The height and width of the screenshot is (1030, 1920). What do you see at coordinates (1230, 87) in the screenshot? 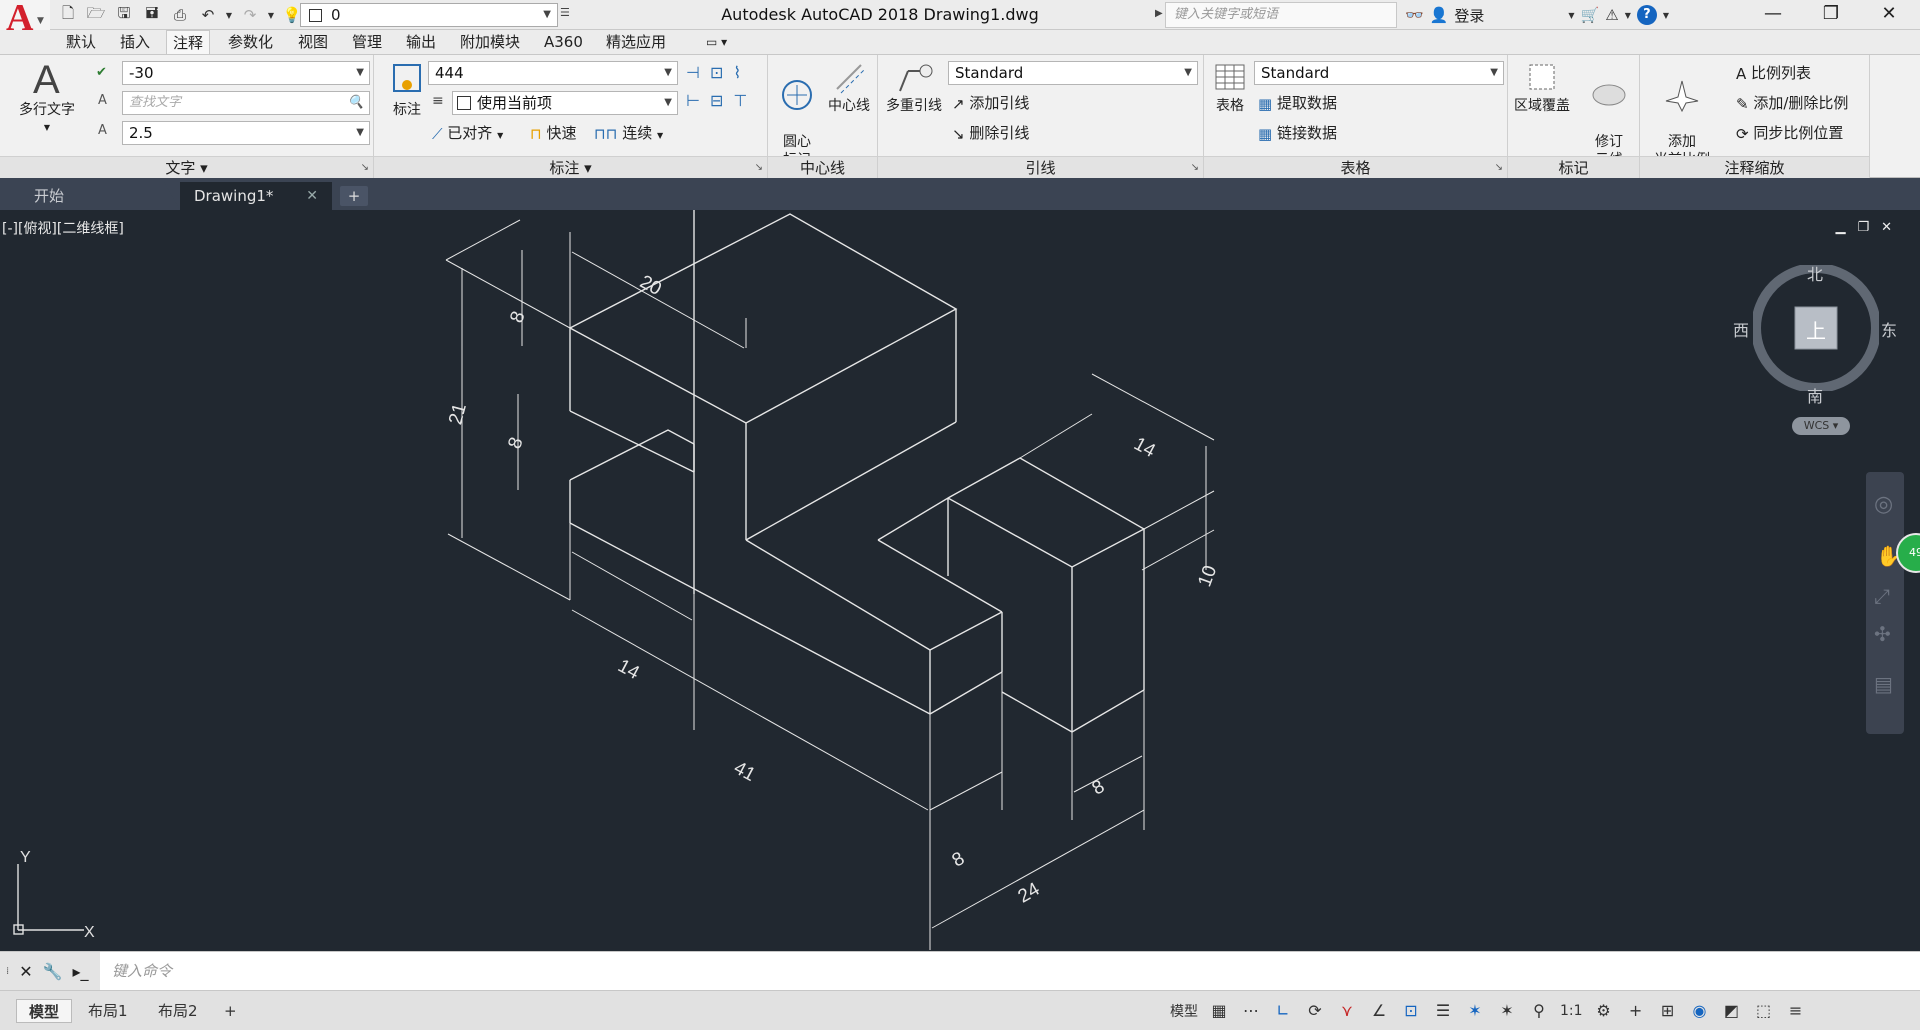
I see `table-button: 表格` at bounding box center [1230, 87].